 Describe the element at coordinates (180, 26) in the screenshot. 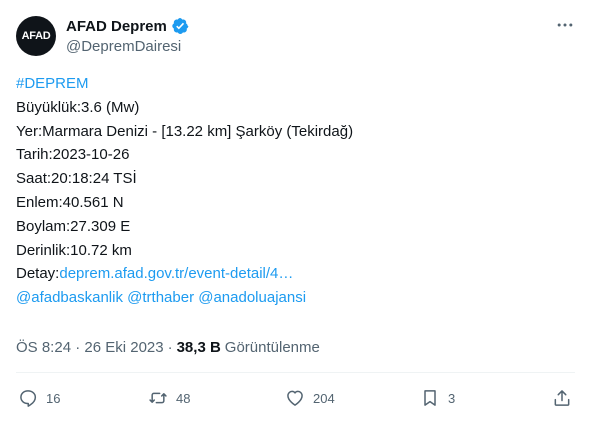

I see `verified-badge-icon` at that location.